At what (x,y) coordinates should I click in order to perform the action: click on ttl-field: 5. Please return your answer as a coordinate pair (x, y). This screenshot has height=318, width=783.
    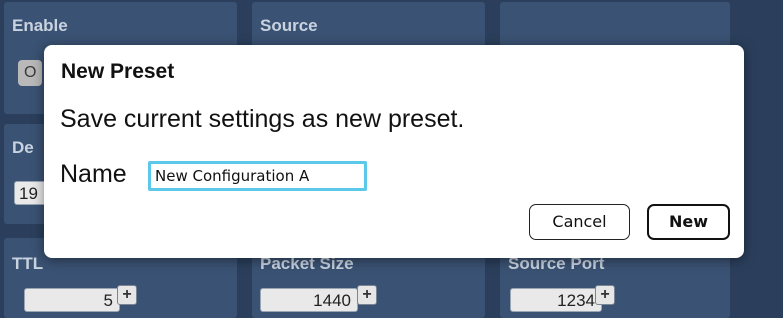
    Looking at the image, I should click on (72, 300).